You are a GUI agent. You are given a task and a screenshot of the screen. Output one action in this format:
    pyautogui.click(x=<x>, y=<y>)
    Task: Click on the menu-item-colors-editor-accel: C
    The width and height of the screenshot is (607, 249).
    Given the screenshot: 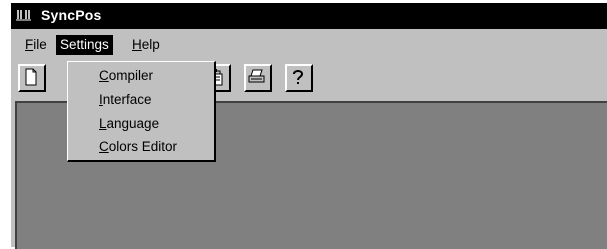 What is the action you would take?
    pyautogui.click(x=104, y=146)
    